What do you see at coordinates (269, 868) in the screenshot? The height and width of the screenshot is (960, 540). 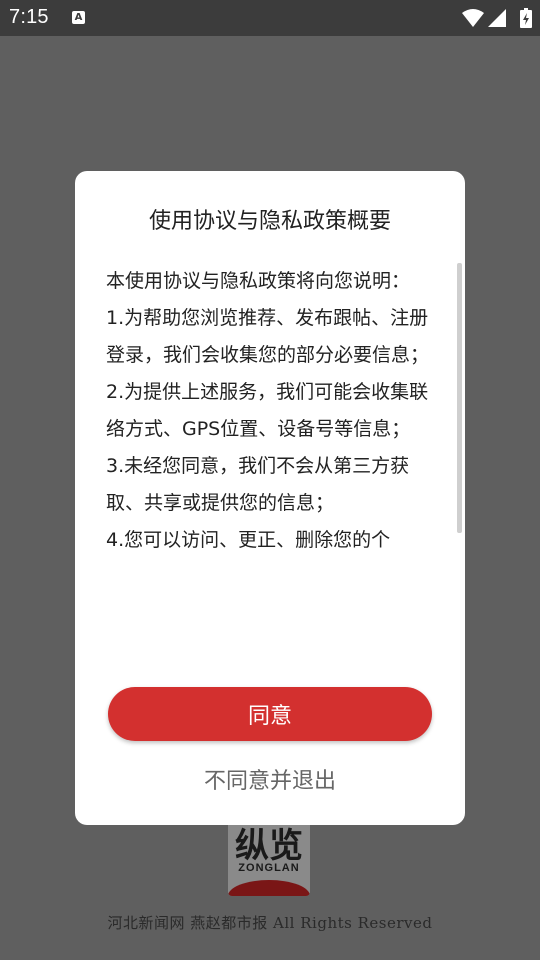 I see `logo-sub-text: ZONGLAN` at bounding box center [269, 868].